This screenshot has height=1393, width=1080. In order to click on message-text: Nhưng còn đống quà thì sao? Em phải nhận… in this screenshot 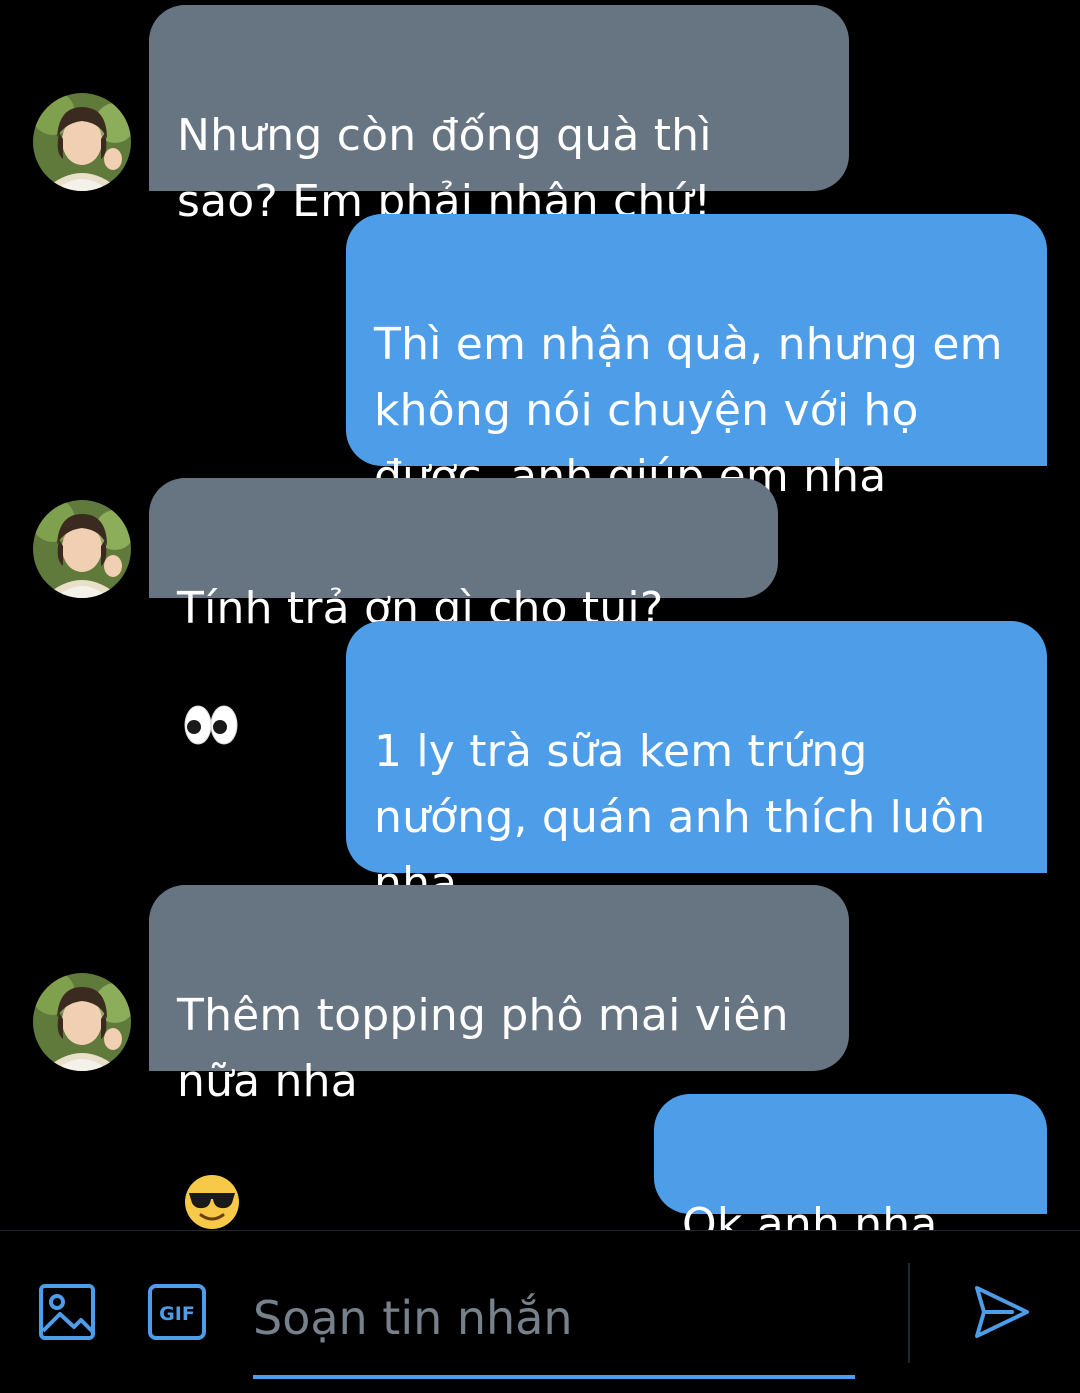, I will do `click(444, 168)`.